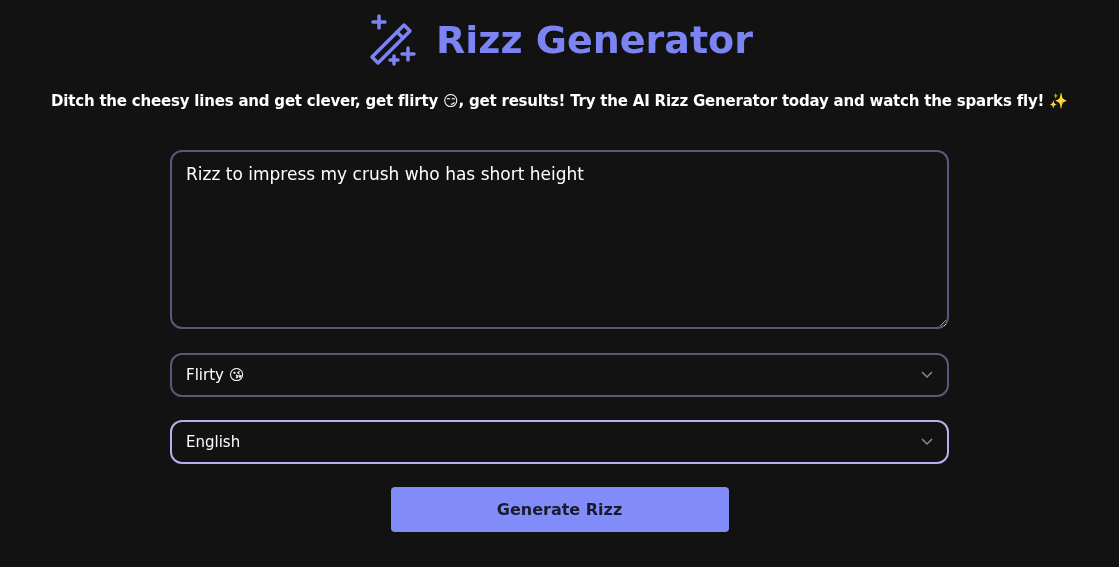 The height and width of the screenshot is (567, 1119). Describe the element at coordinates (559, 509) in the screenshot. I see `generate-button: Generate Rizz` at that location.